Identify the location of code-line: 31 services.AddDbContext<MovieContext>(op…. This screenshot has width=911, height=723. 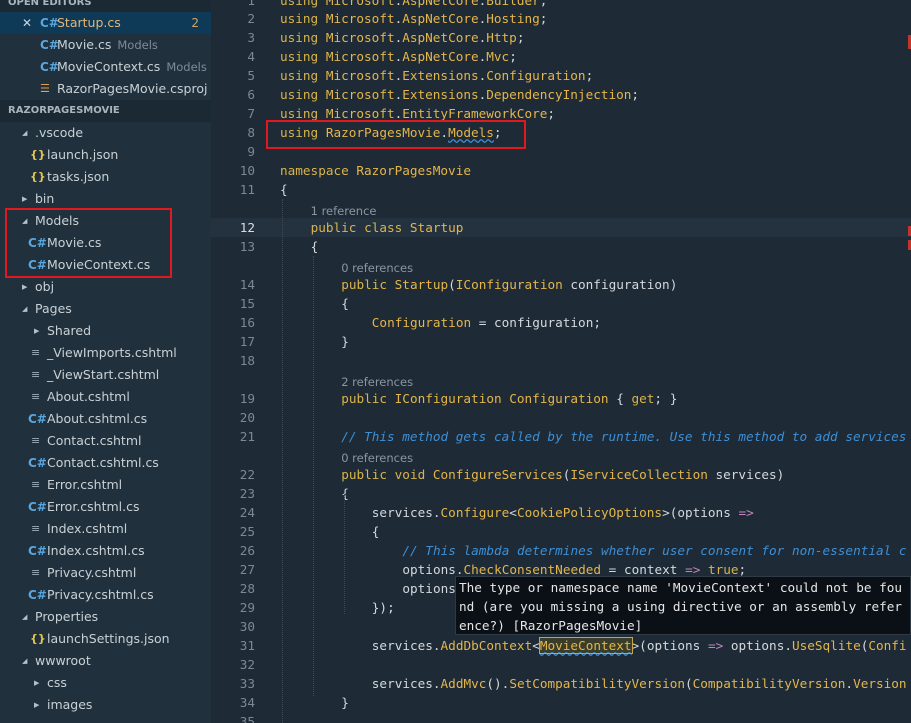
(561, 645).